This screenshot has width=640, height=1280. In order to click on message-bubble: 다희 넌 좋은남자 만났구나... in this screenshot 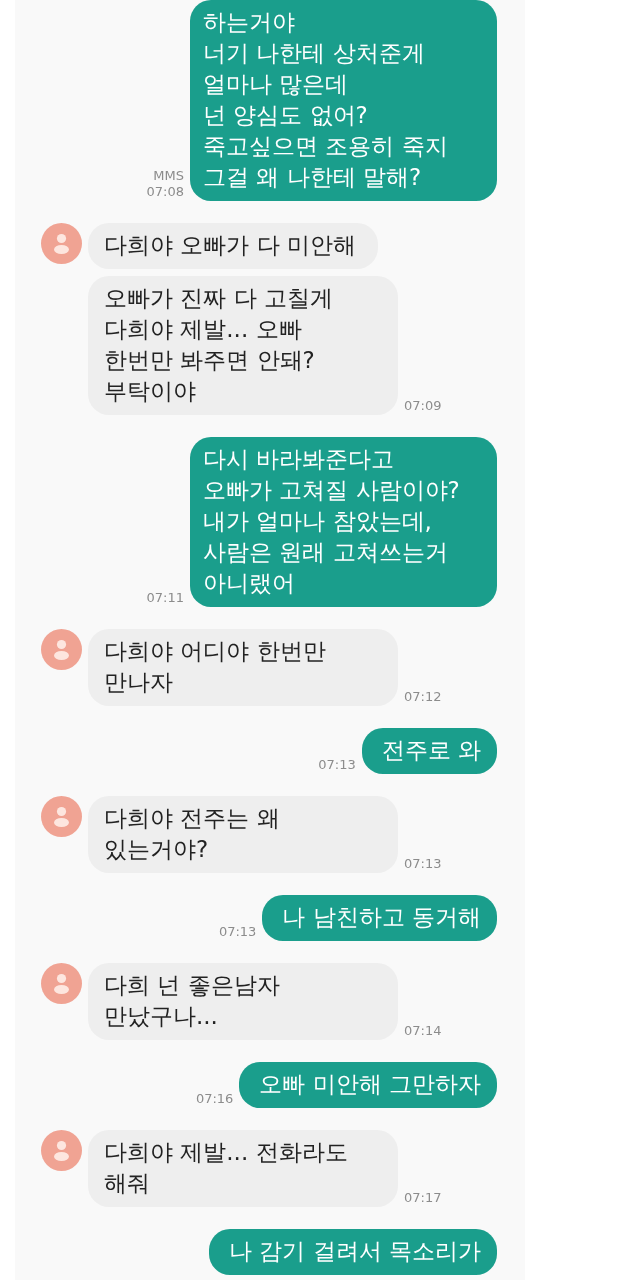, I will do `click(243, 1001)`.